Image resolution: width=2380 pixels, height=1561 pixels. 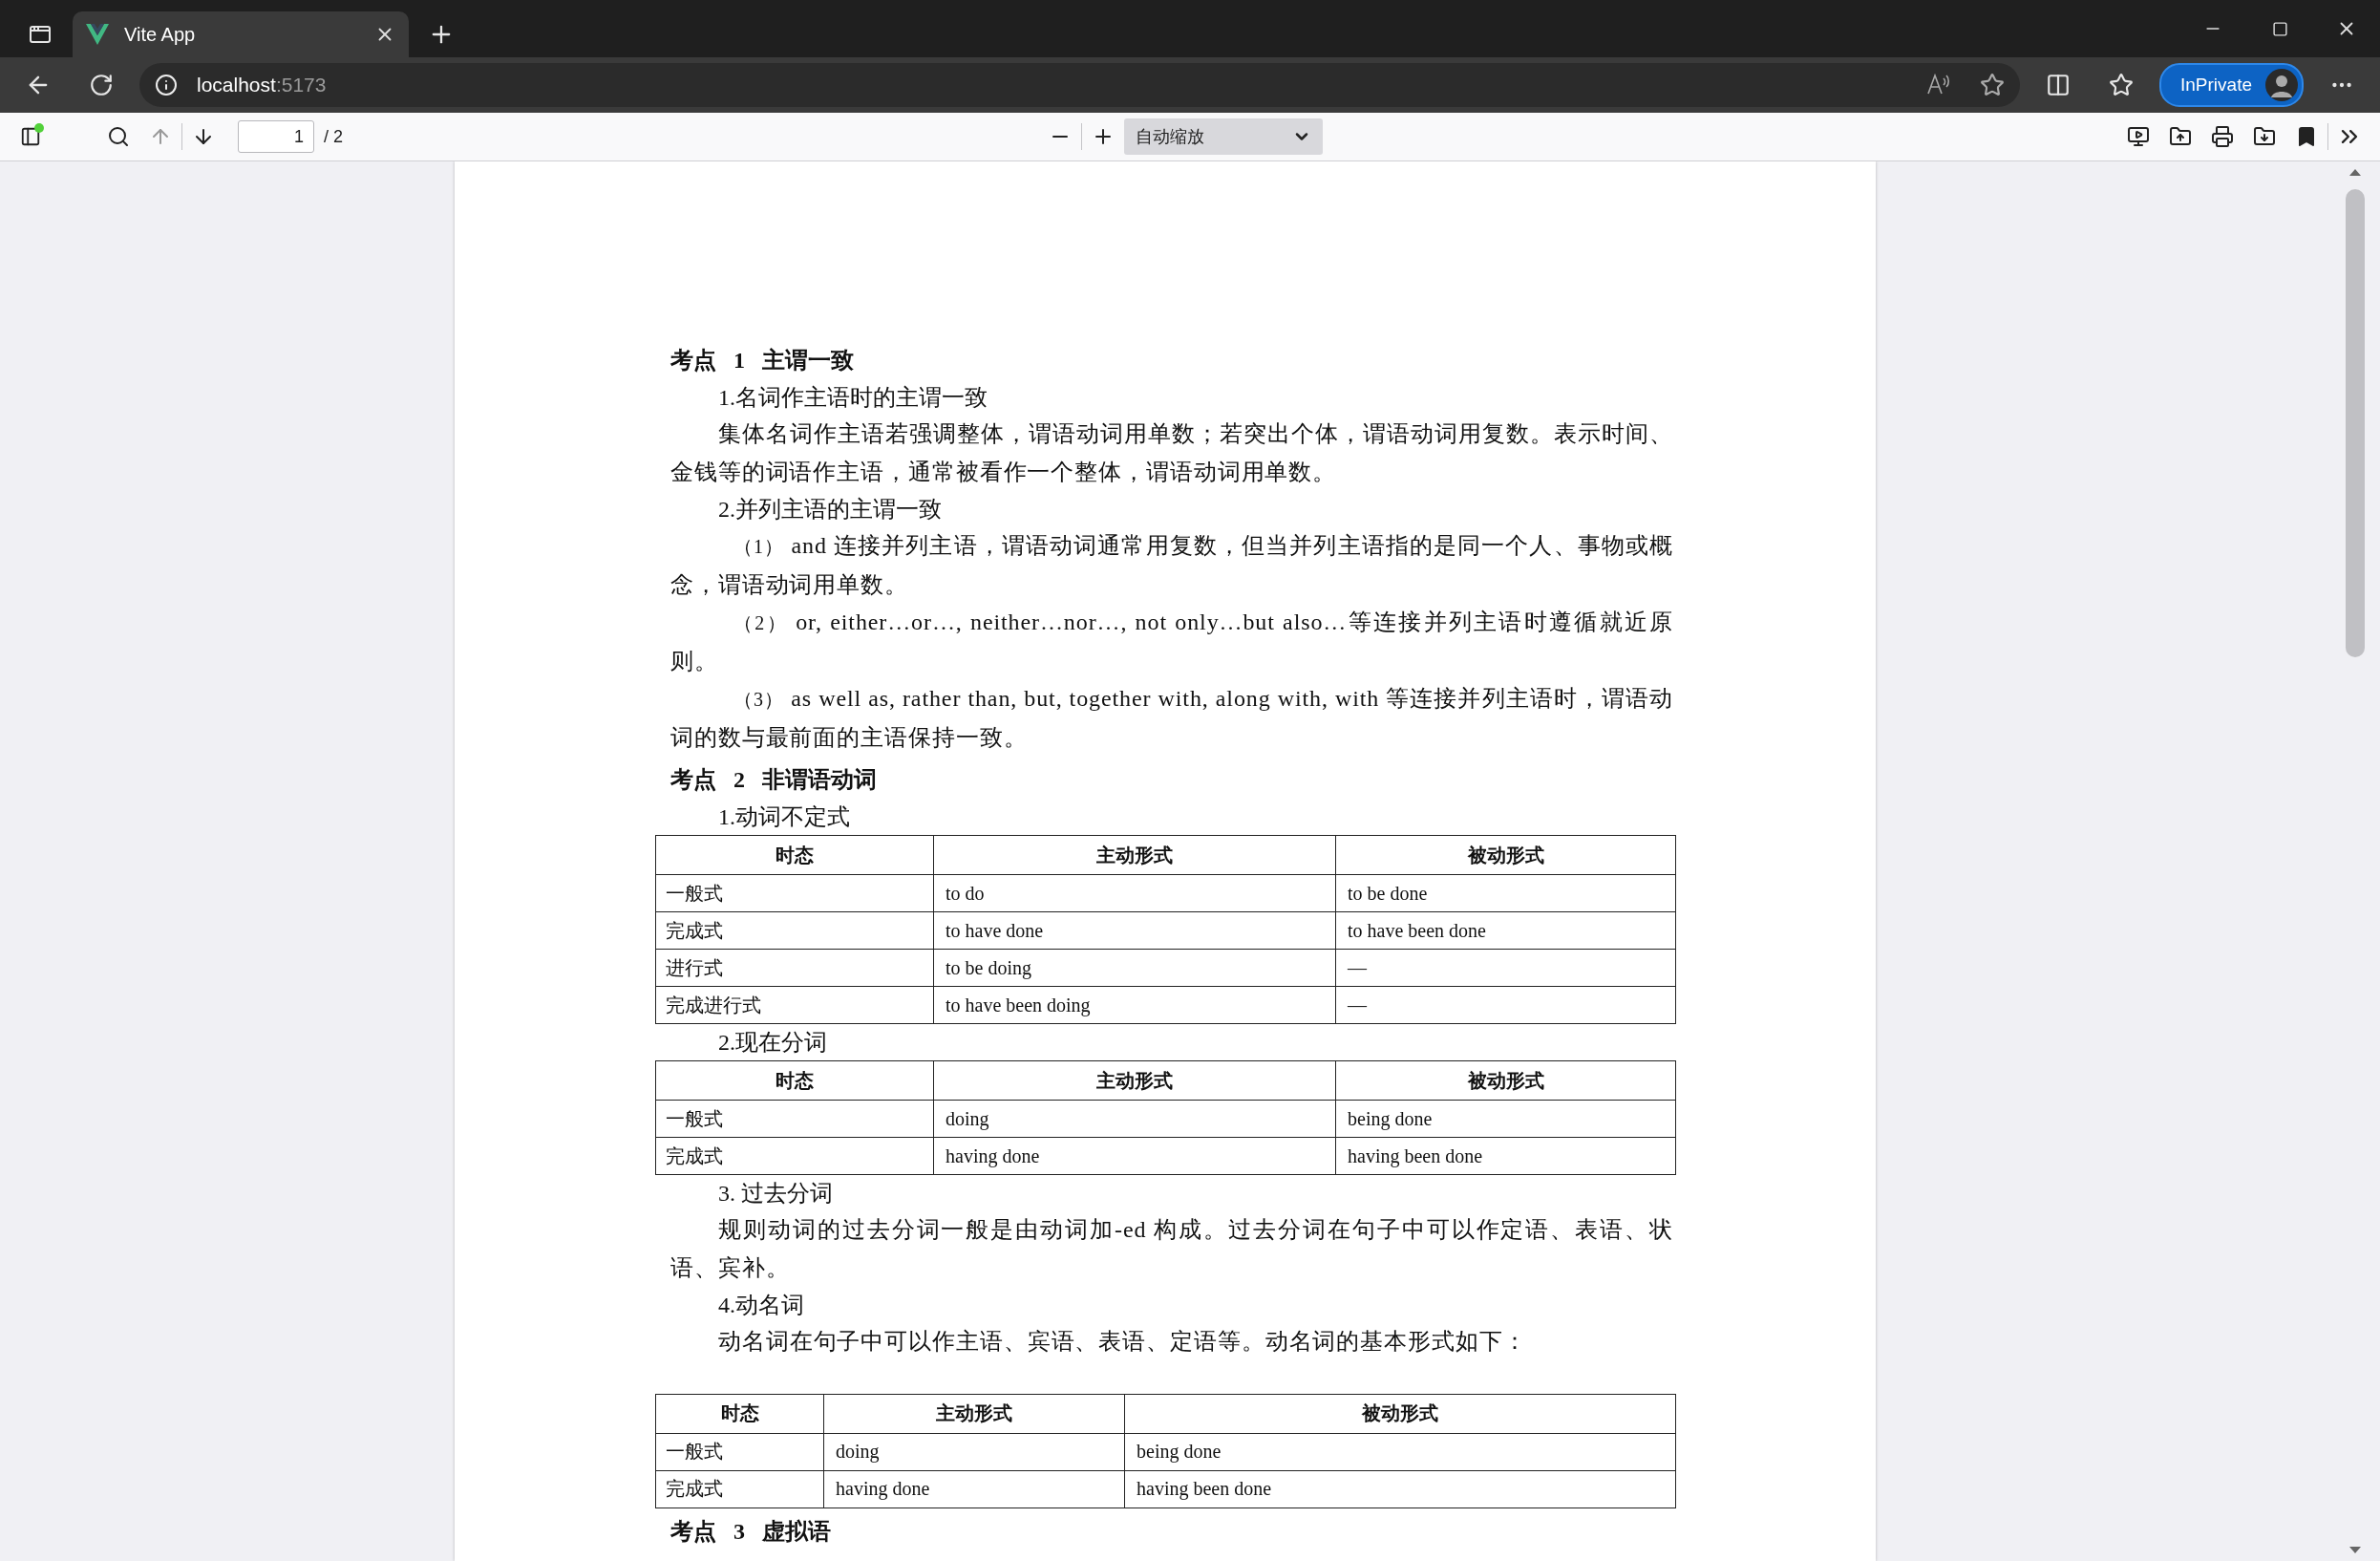 I want to click on zoom-select: 自动缩放, so click(x=1223, y=136).